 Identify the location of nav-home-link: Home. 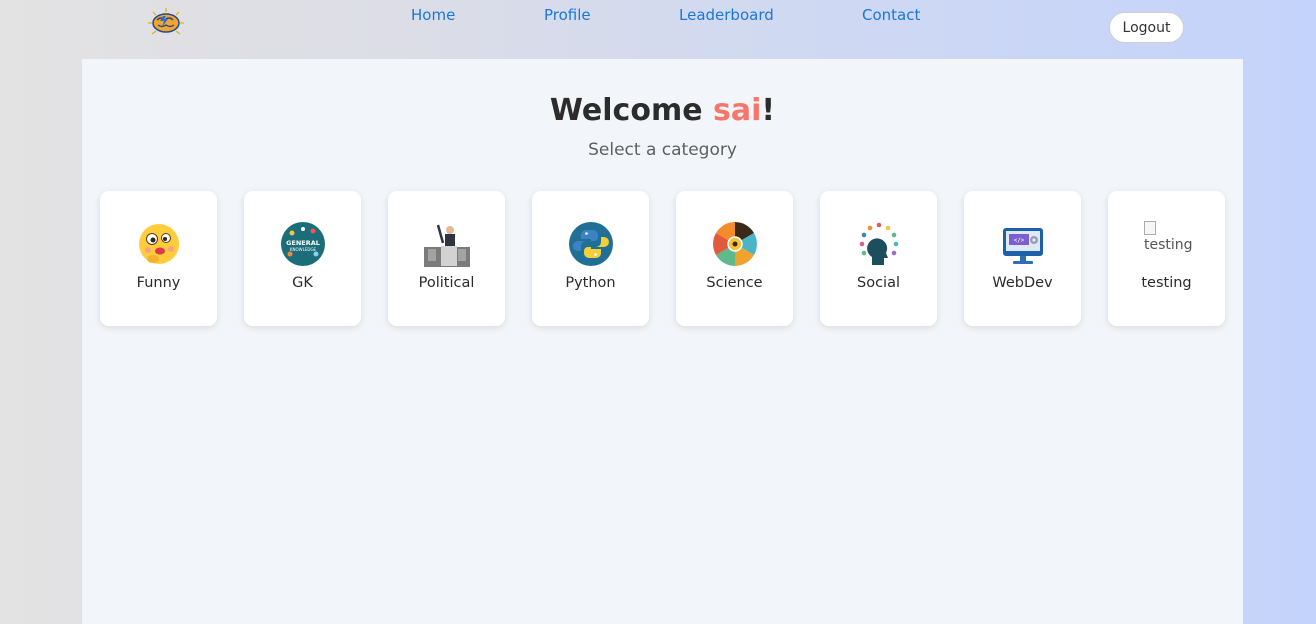
(433, 15).